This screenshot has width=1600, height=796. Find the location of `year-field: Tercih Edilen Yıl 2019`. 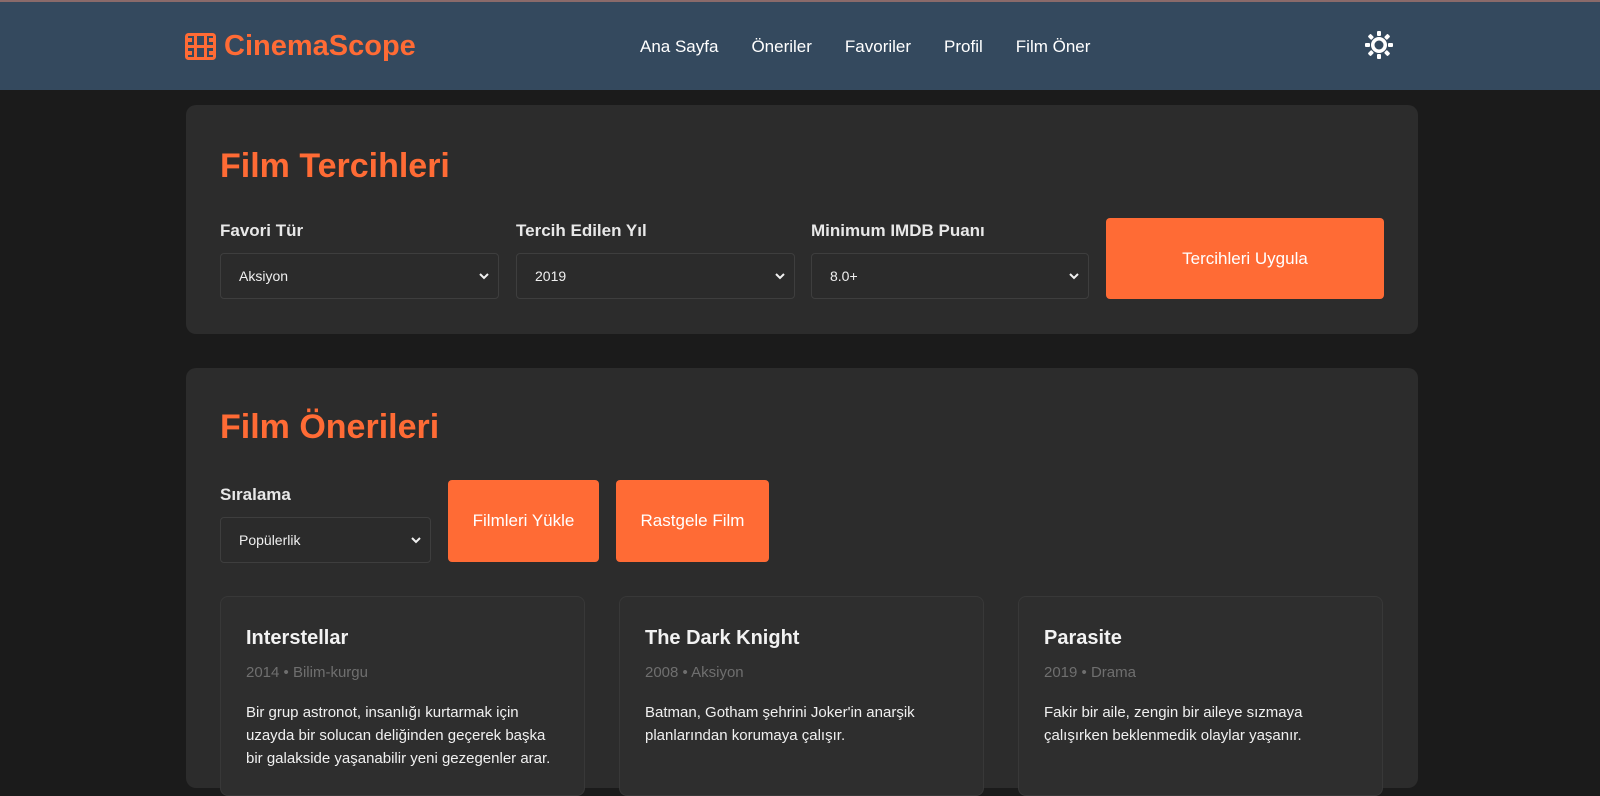

year-field: Tercih Edilen Yıl 2019 is located at coordinates (655, 260).